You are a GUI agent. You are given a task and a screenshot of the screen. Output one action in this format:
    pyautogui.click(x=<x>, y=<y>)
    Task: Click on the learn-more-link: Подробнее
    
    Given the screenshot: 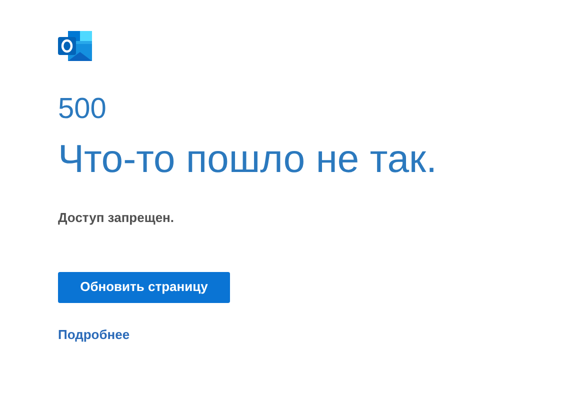 What is the action you would take?
    pyautogui.click(x=94, y=334)
    